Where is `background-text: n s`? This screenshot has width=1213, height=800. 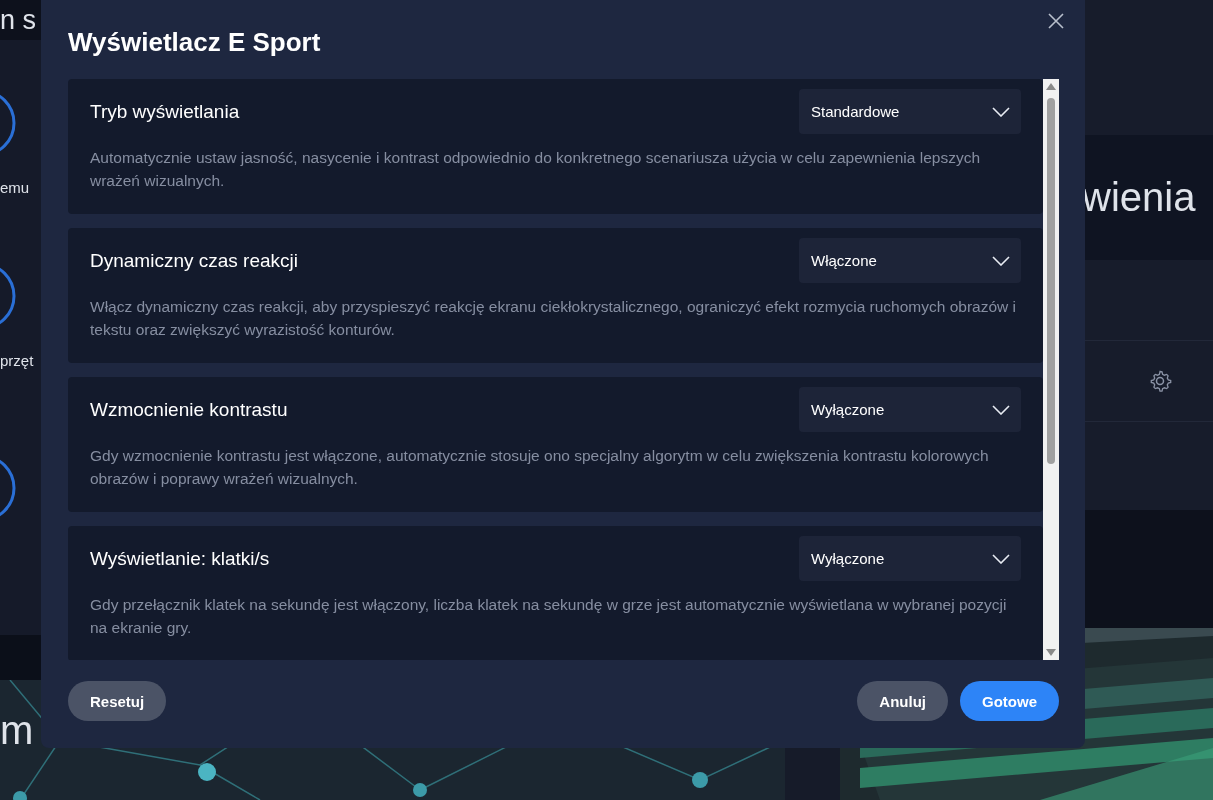
background-text: n s is located at coordinates (18, 20).